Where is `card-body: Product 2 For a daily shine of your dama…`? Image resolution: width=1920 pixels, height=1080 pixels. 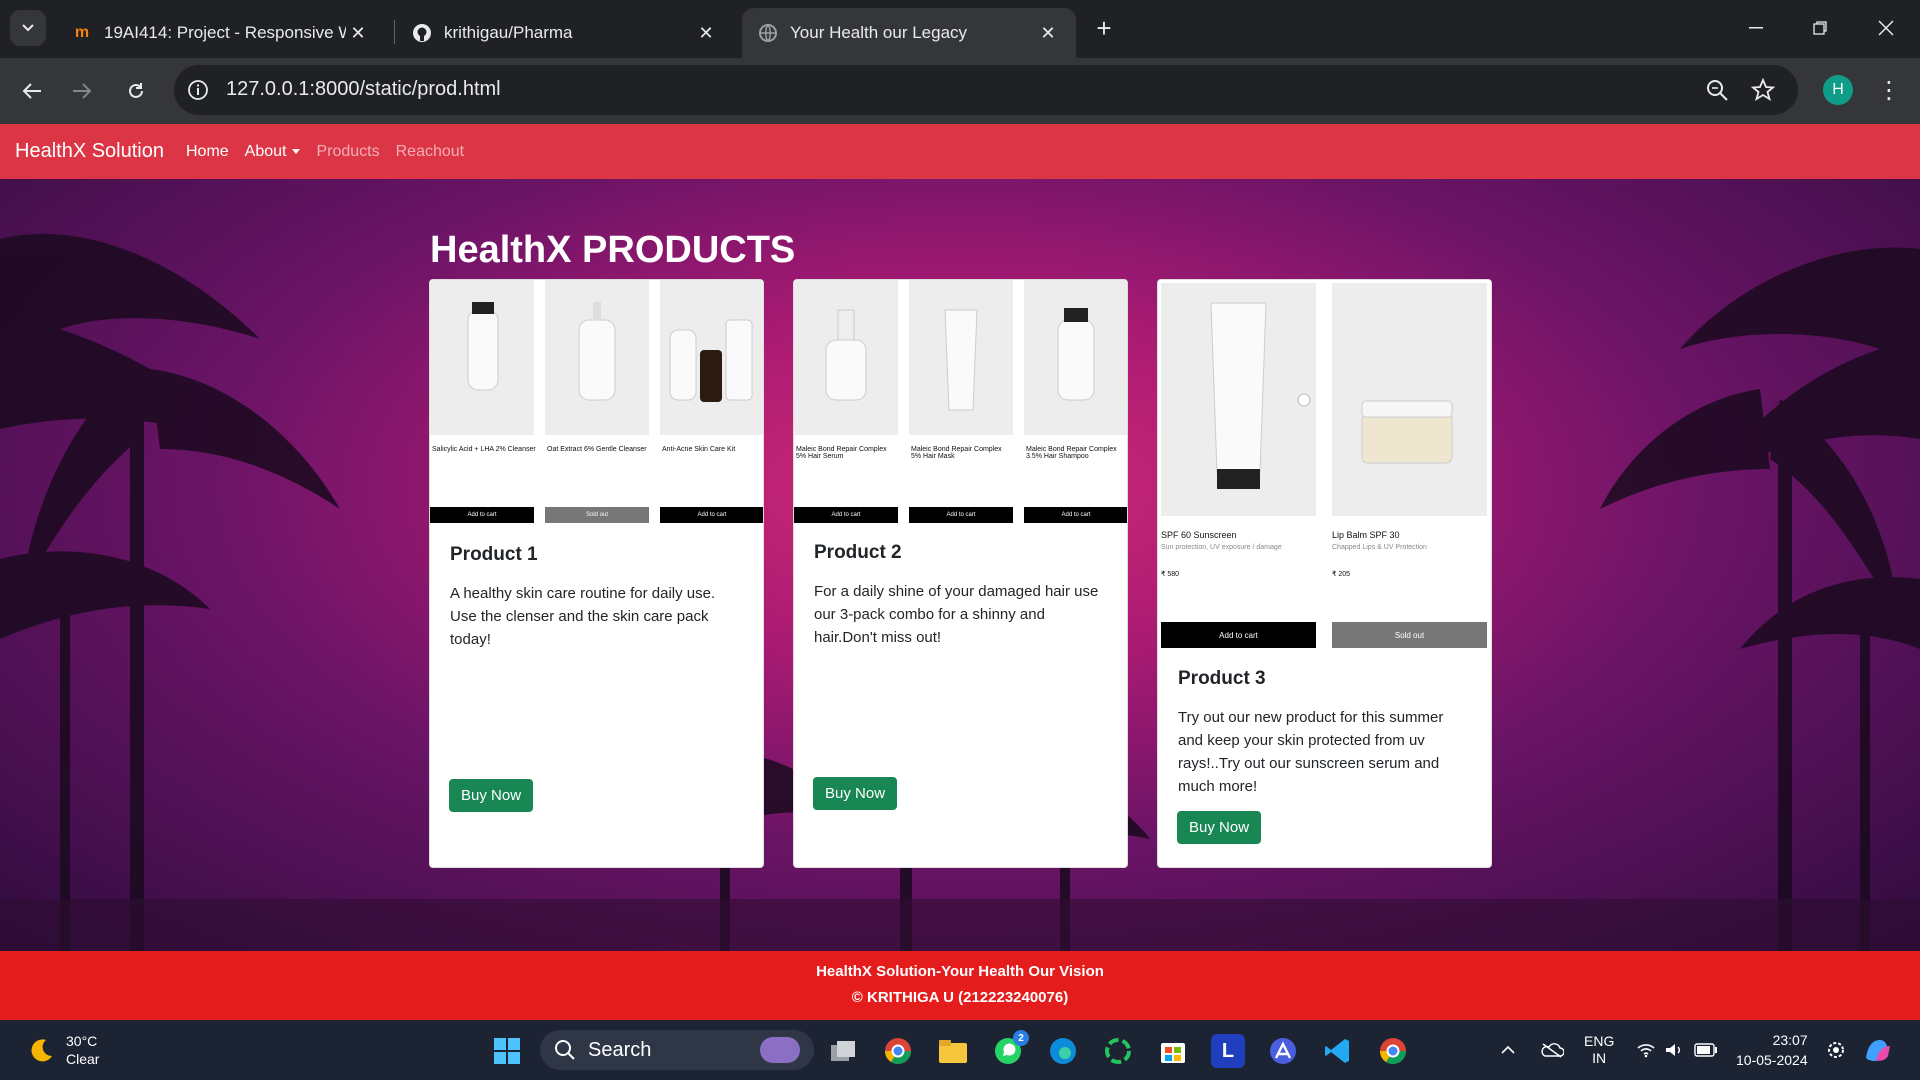 card-body: Product 2 For a daily shine of your dama… is located at coordinates (960, 596).